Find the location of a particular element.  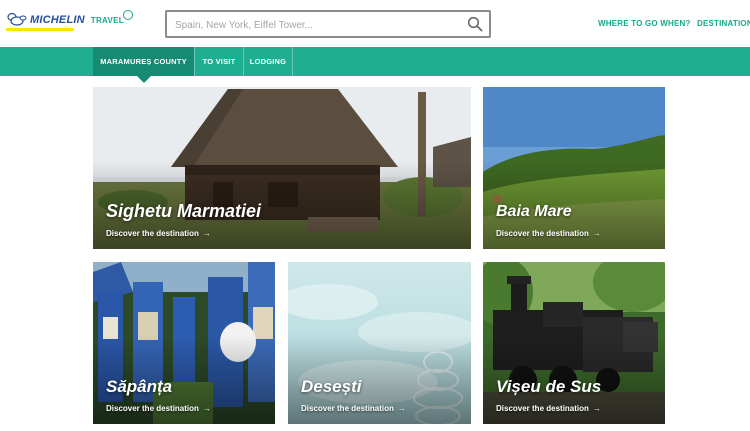

card-title: Vișeu de Sus is located at coordinates (549, 386).